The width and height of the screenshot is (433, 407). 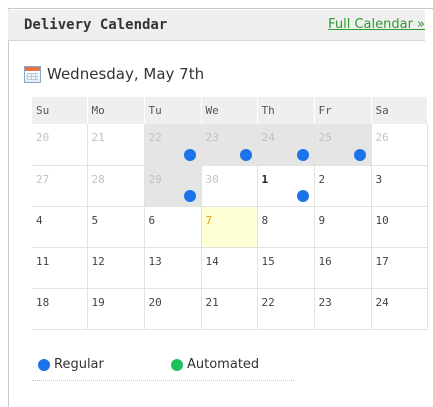 I want to click on calendar-day-cell: 10, so click(x=399, y=227).